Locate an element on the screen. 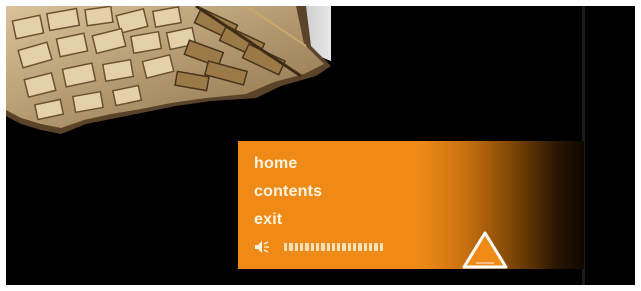 This screenshot has width=641, height=291. menu-item-contents: contents is located at coordinates (288, 192).